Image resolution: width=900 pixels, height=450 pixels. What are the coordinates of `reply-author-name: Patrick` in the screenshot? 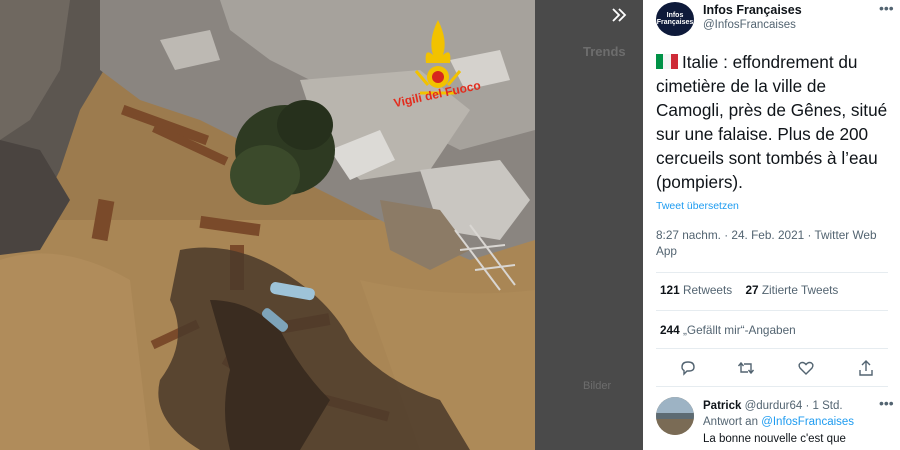 It's located at (722, 406).